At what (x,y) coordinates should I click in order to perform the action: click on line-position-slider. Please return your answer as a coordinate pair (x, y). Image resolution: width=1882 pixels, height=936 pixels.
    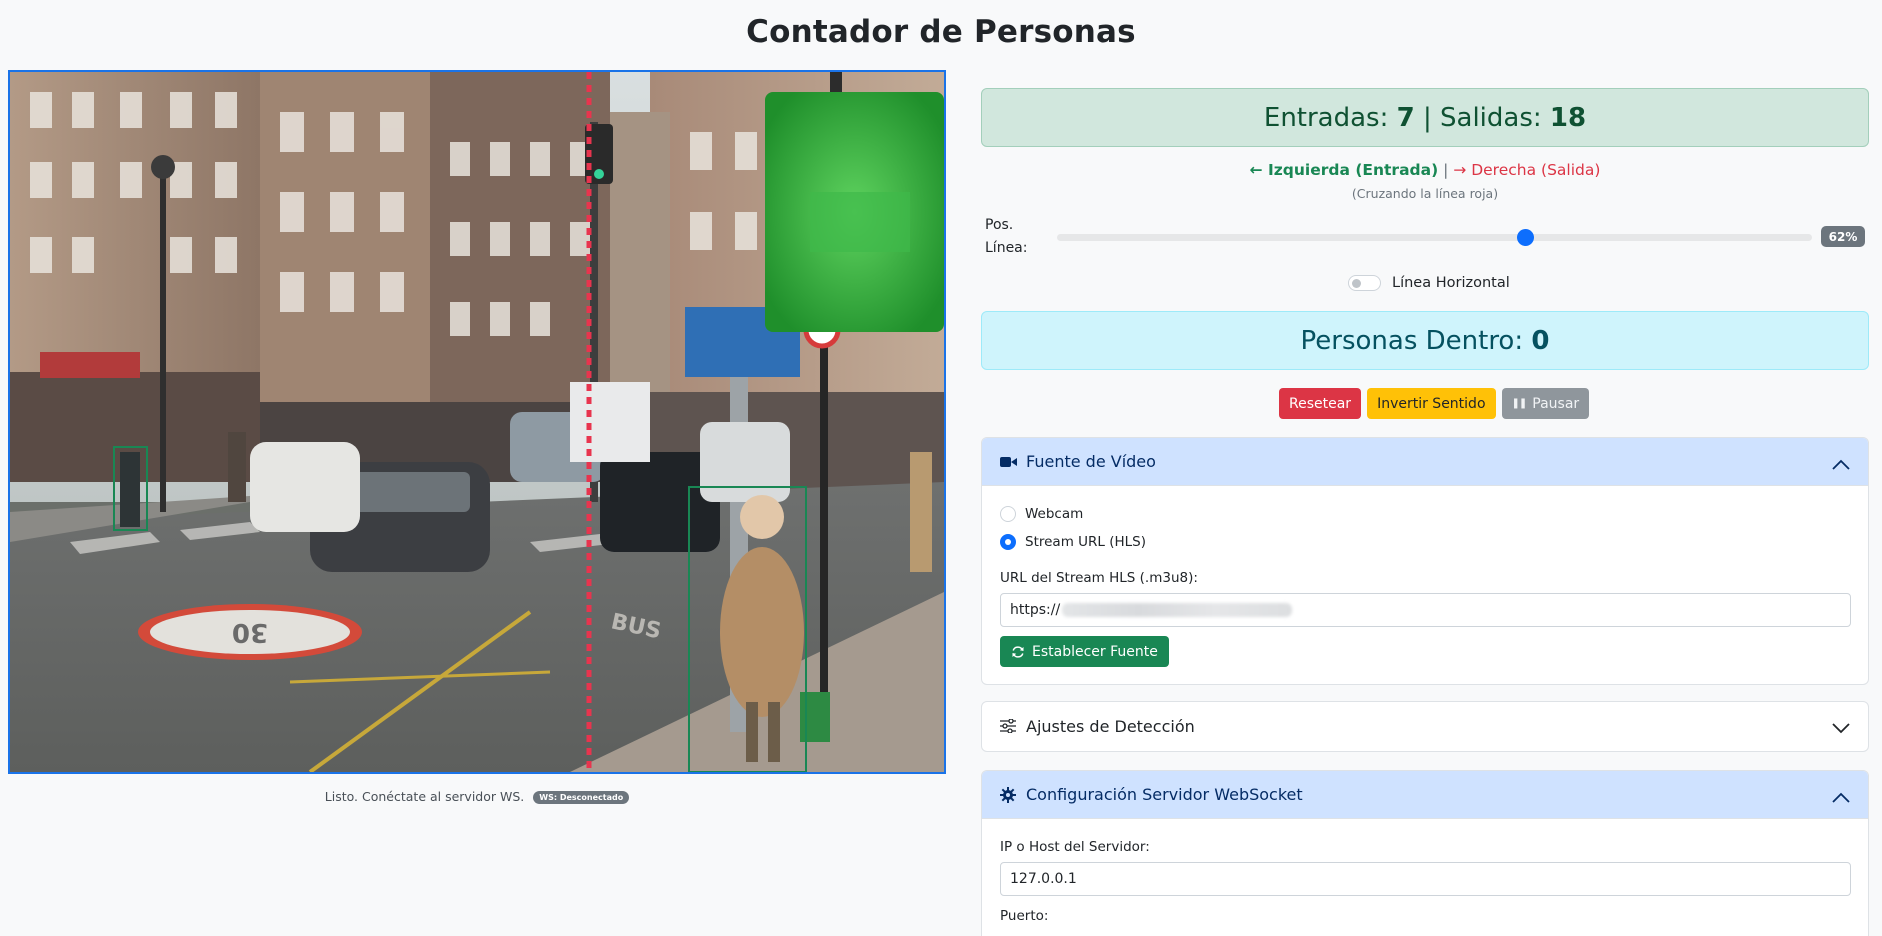
    Looking at the image, I should click on (1434, 237).